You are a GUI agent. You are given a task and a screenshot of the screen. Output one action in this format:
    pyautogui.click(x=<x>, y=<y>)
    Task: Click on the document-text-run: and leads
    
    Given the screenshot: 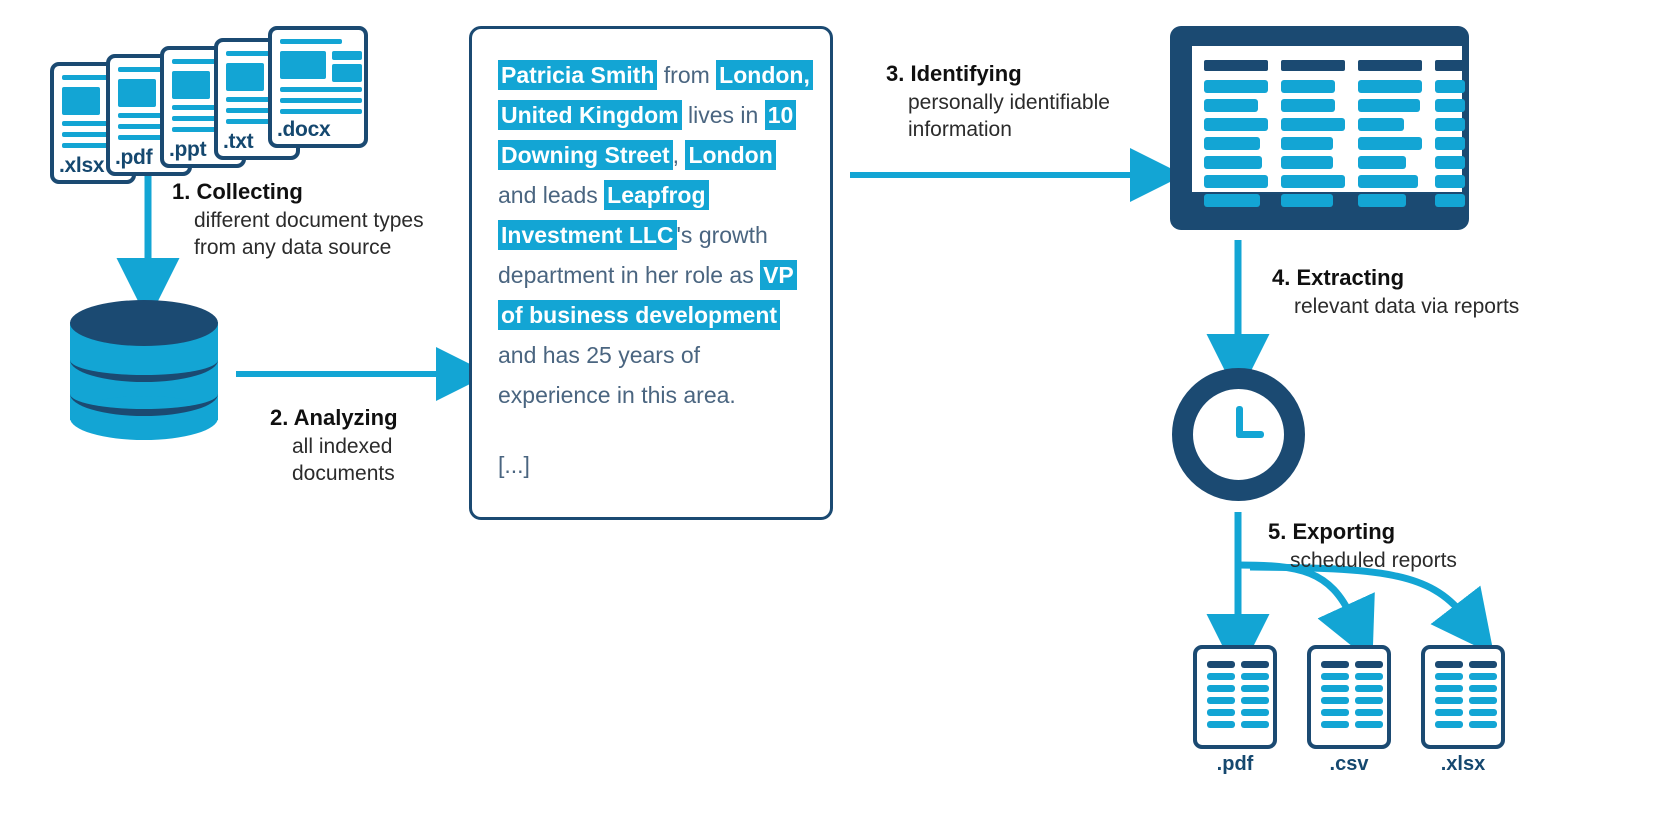 What is the action you would take?
    pyautogui.click(x=551, y=195)
    